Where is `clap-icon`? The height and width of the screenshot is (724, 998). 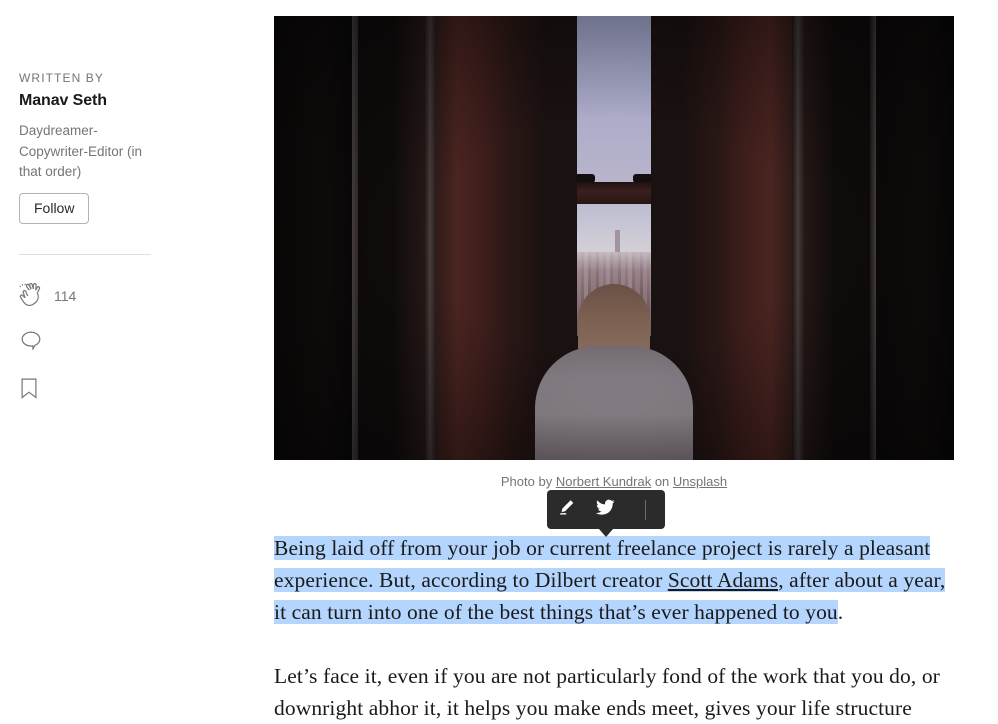 clap-icon is located at coordinates (30, 295).